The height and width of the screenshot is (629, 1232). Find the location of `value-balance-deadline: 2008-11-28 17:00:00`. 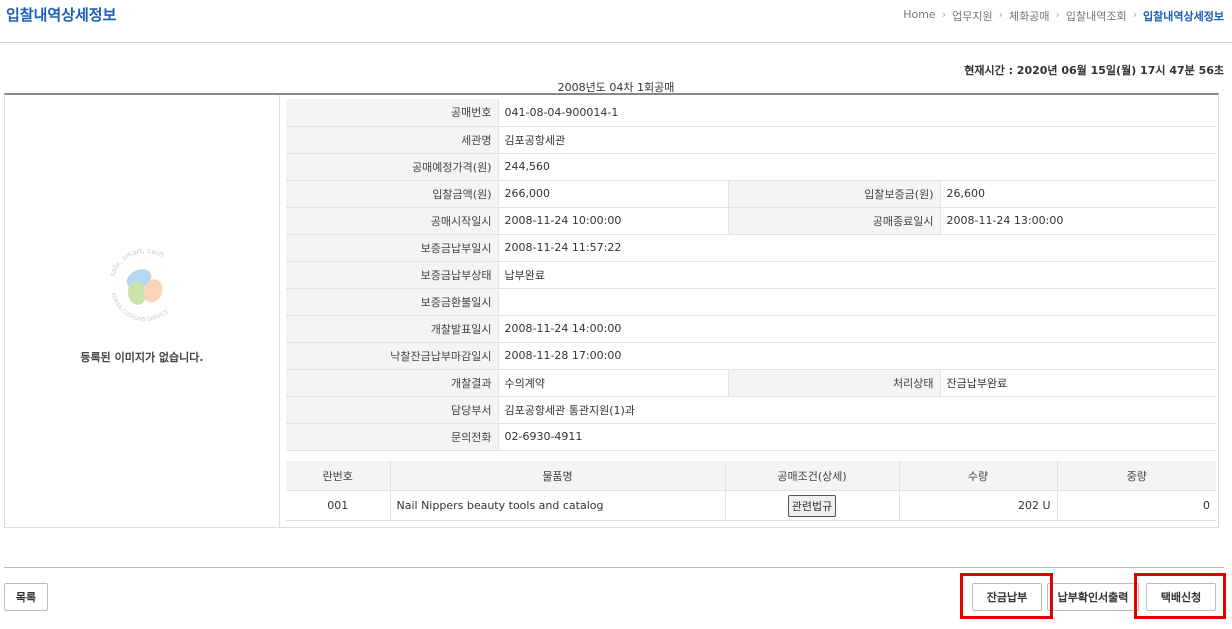

value-balance-deadline: 2008-11-28 17:00:00 is located at coordinates (857, 356).